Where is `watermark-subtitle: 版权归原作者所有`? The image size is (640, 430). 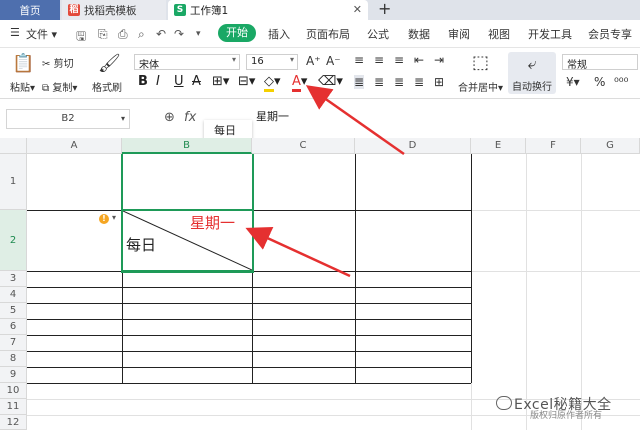 watermark-subtitle: 版权归原作者所有 is located at coordinates (566, 416).